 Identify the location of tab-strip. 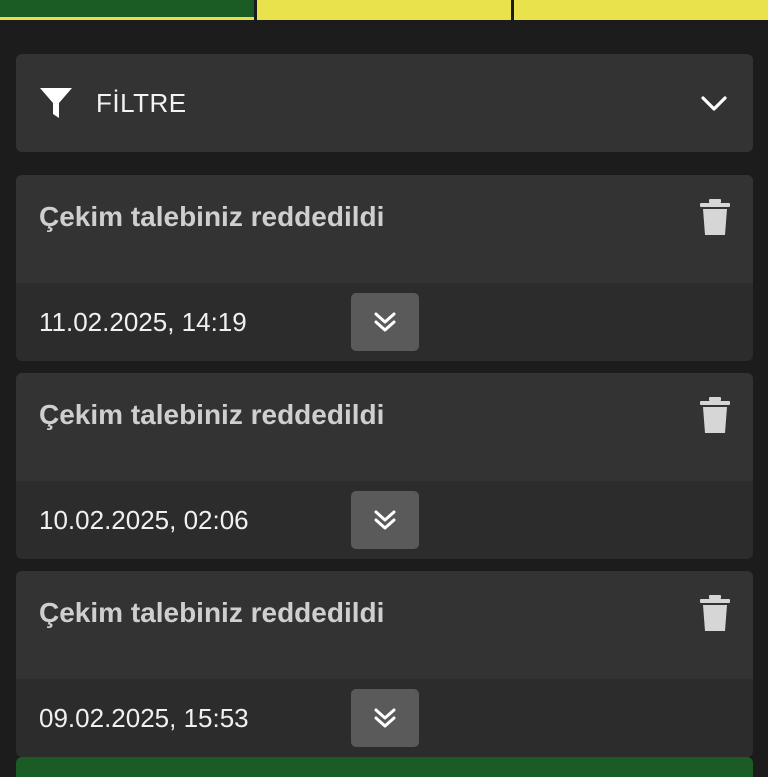
(384, 10).